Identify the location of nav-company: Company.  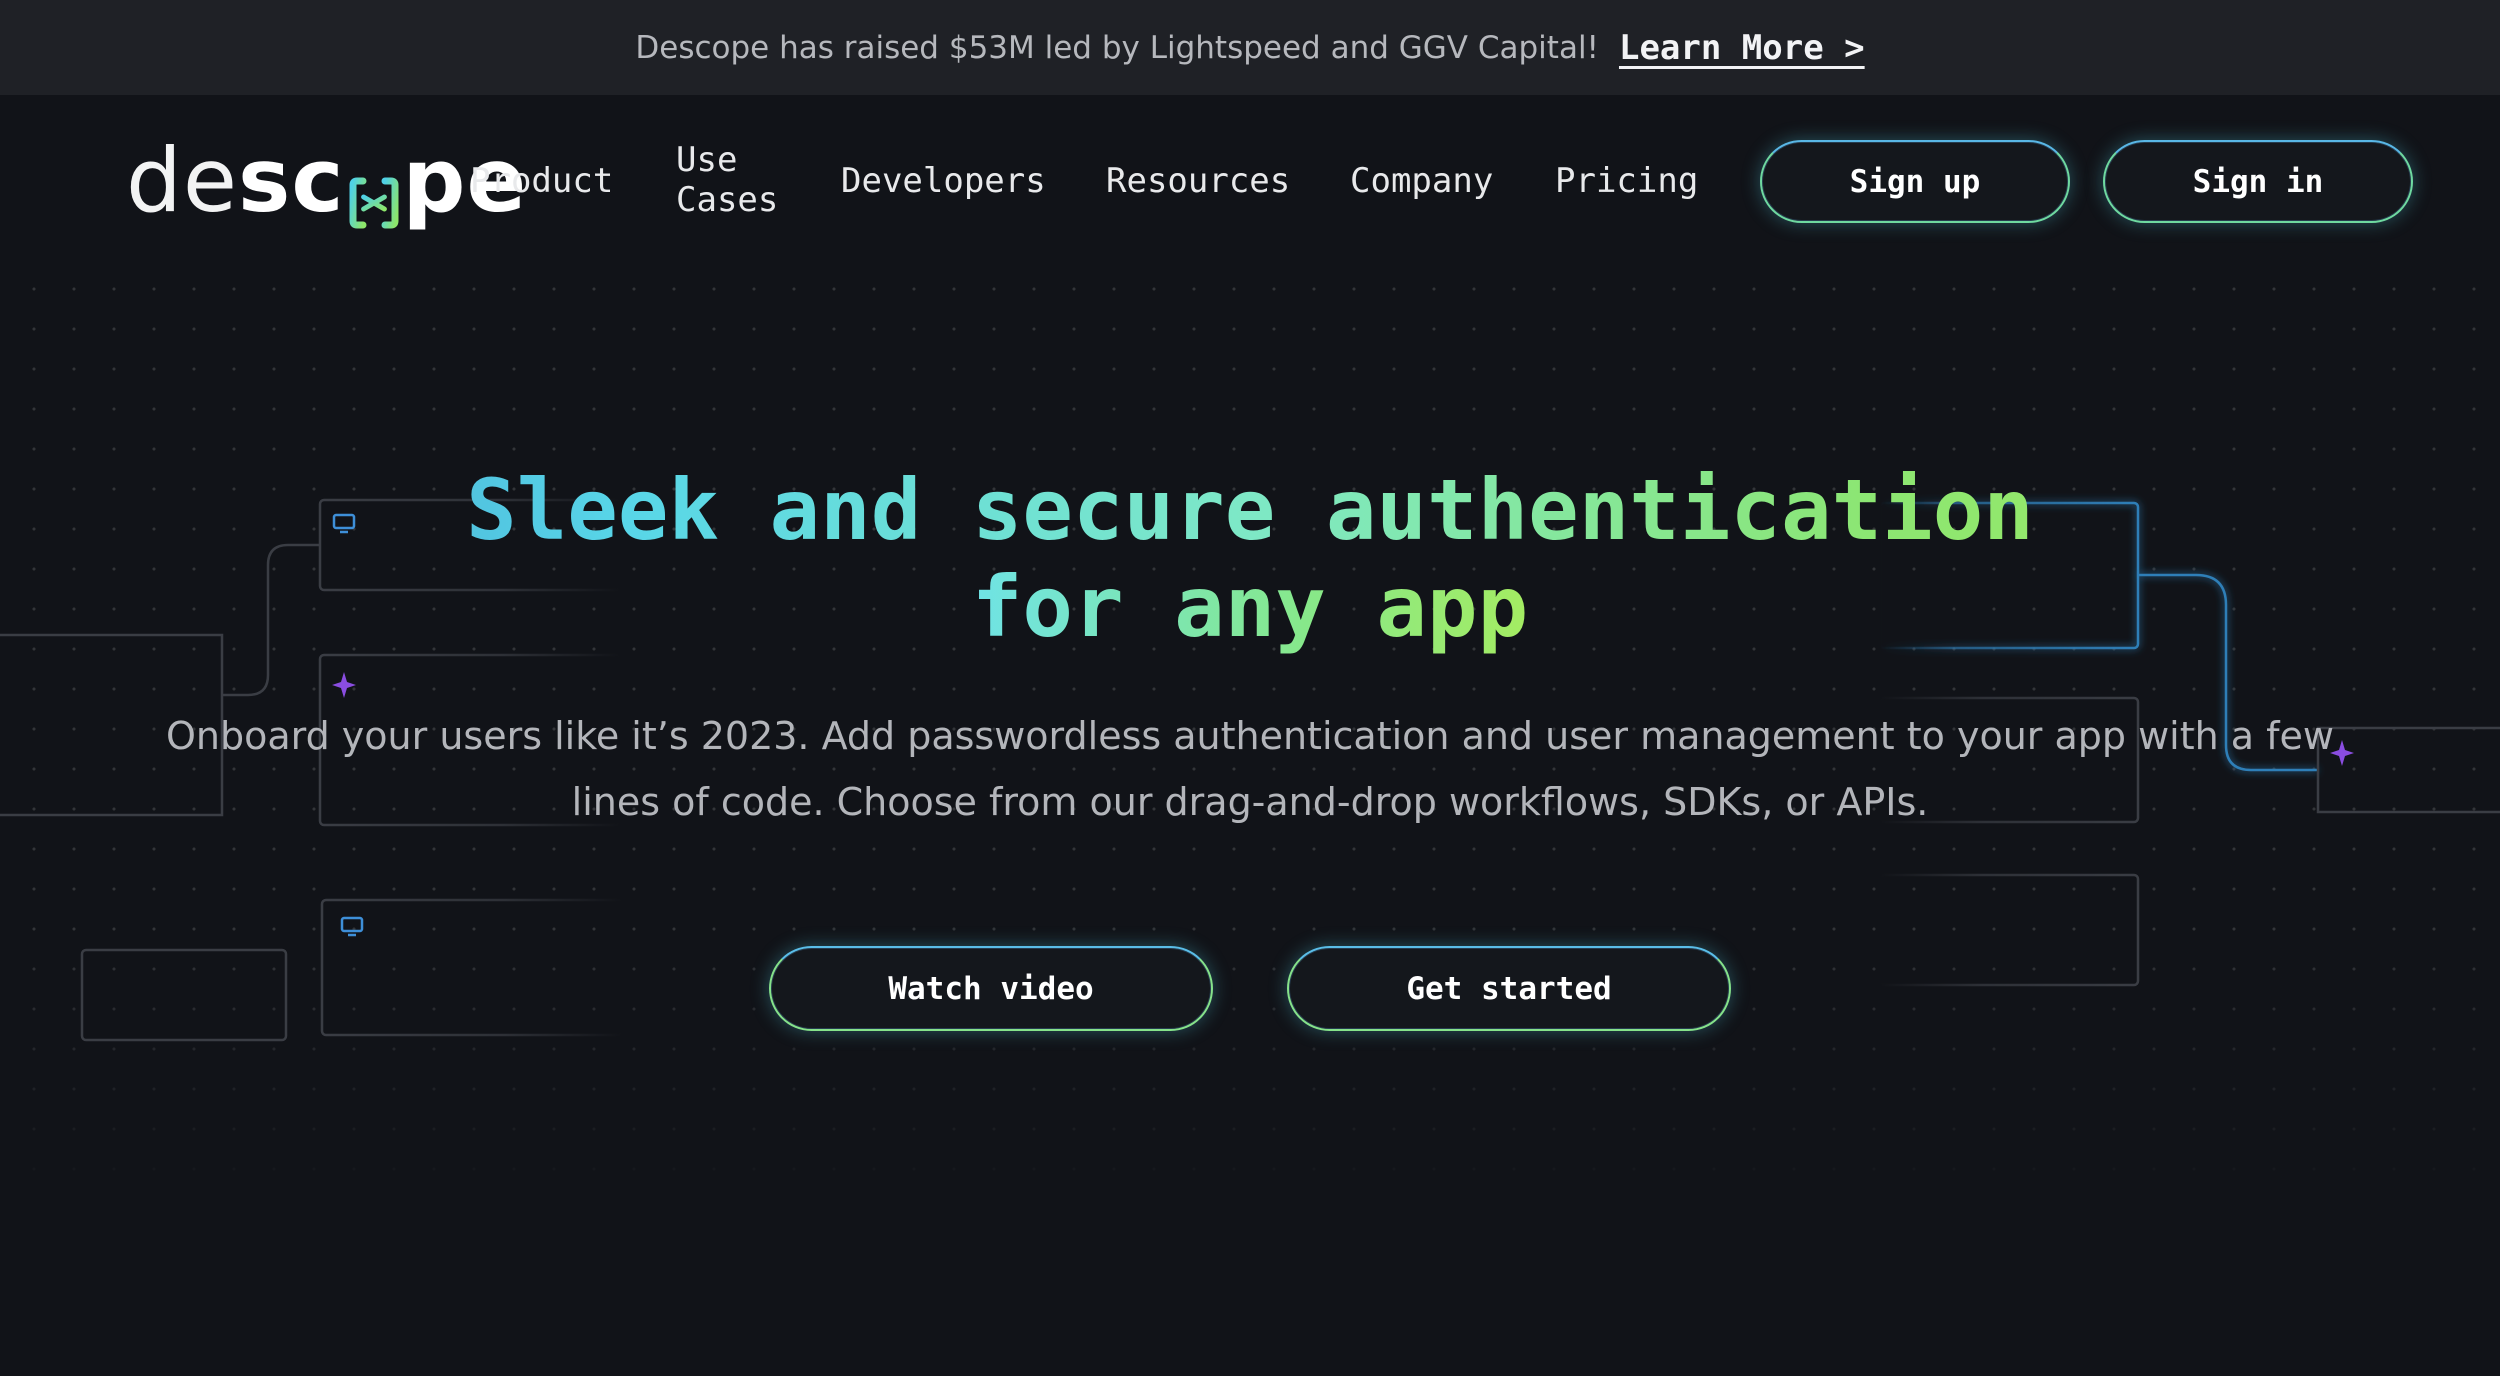
(1421, 181).